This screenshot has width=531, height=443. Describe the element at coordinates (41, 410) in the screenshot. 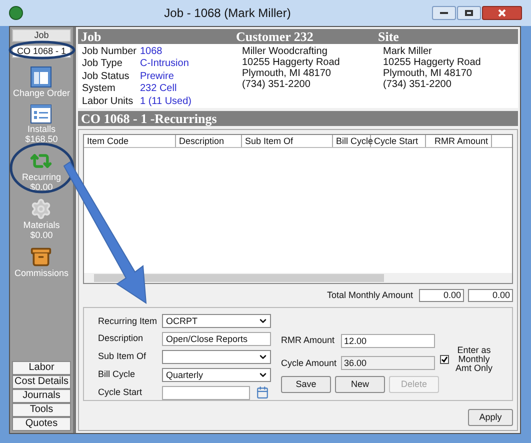

I see `sidebar-button: Tools` at that location.